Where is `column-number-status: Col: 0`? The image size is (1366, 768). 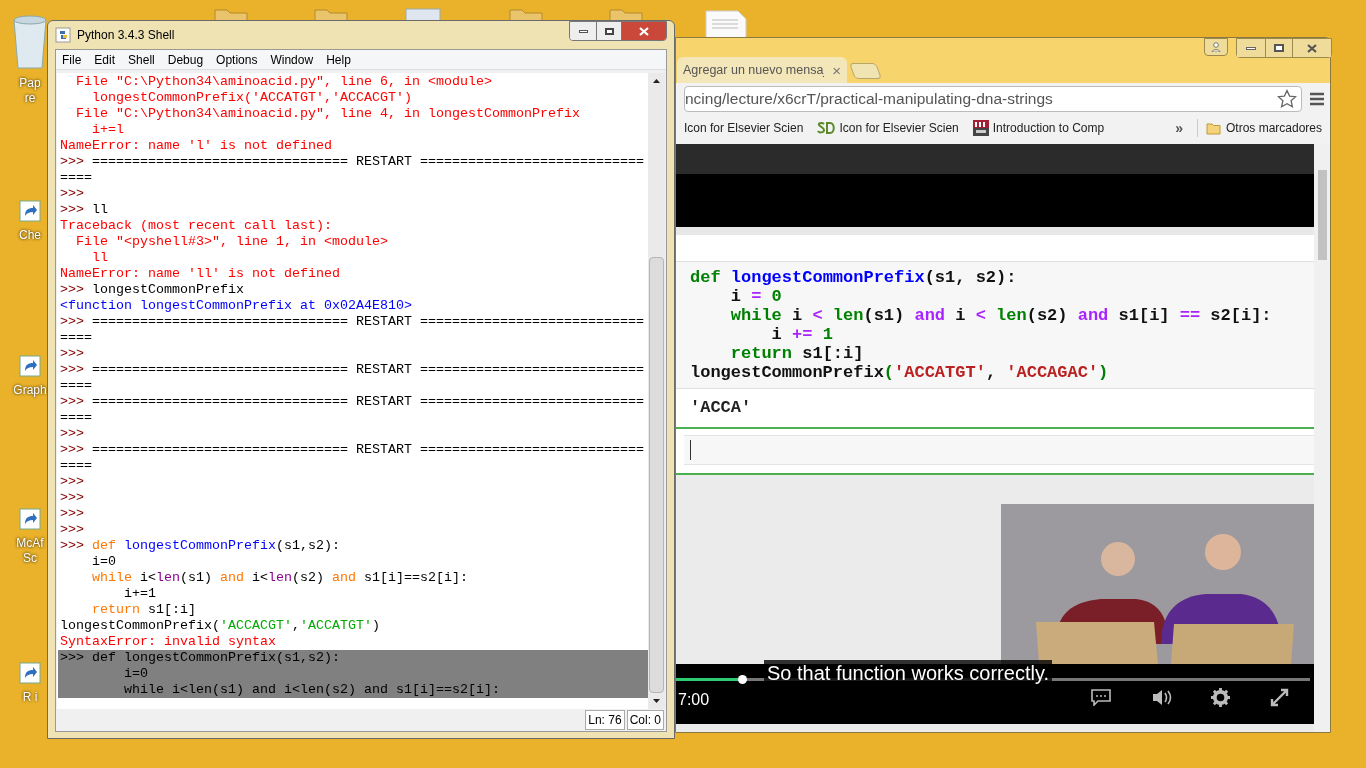
column-number-status: Col: 0 is located at coordinates (645, 720).